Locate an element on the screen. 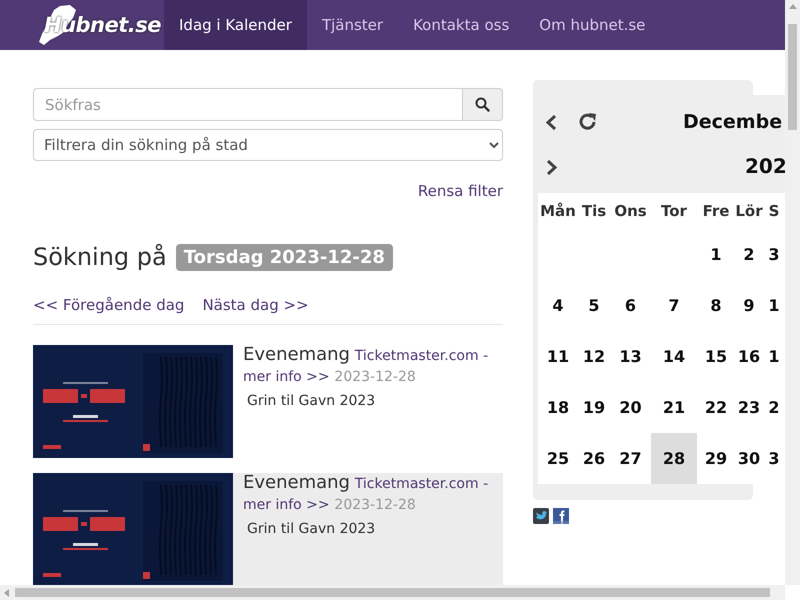 The height and width of the screenshot is (600, 800). calendar-day: 11 is located at coordinates (558, 356).